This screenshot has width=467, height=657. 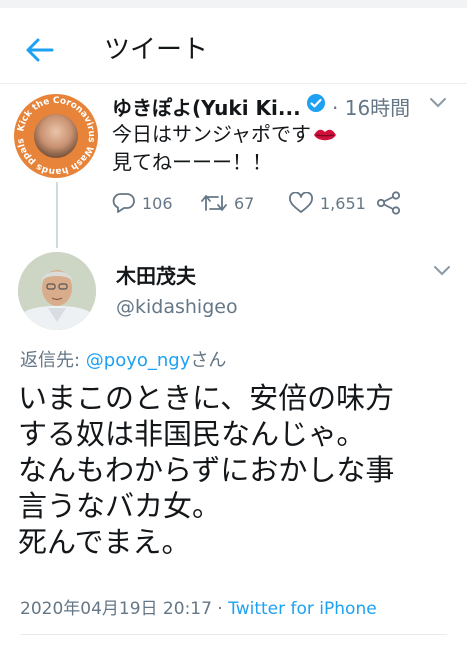 I want to click on avatar, so click(x=57, y=291).